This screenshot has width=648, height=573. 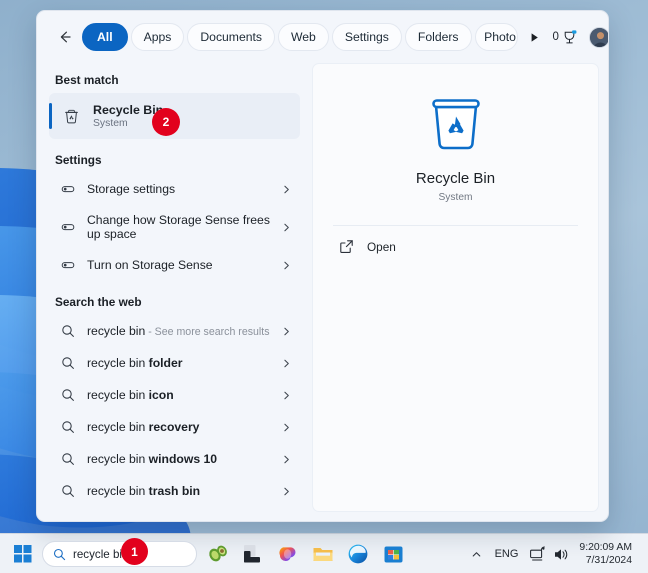 I want to click on volume-icon-button, so click(x=561, y=554).